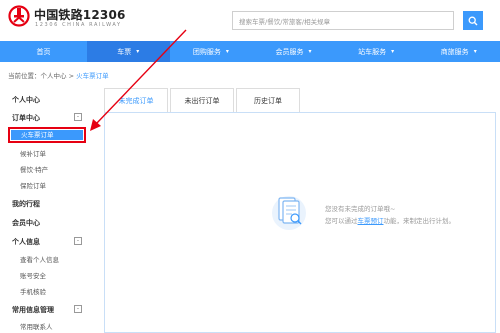  Describe the element at coordinates (136, 100) in the screenshot. I see `tab-unfinished-orders: 未完成订单` at that location.